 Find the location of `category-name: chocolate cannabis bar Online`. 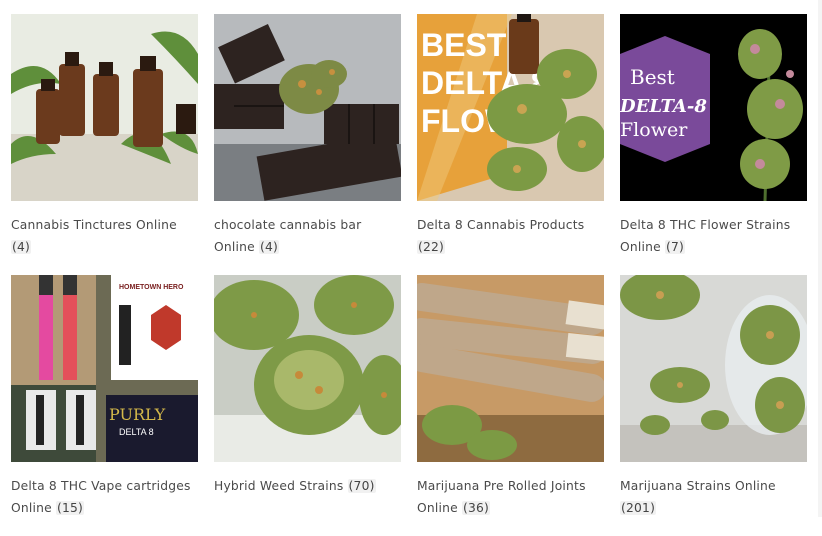

category-name: chocolate cannabis bar Online is located at coordinates (287, 236).